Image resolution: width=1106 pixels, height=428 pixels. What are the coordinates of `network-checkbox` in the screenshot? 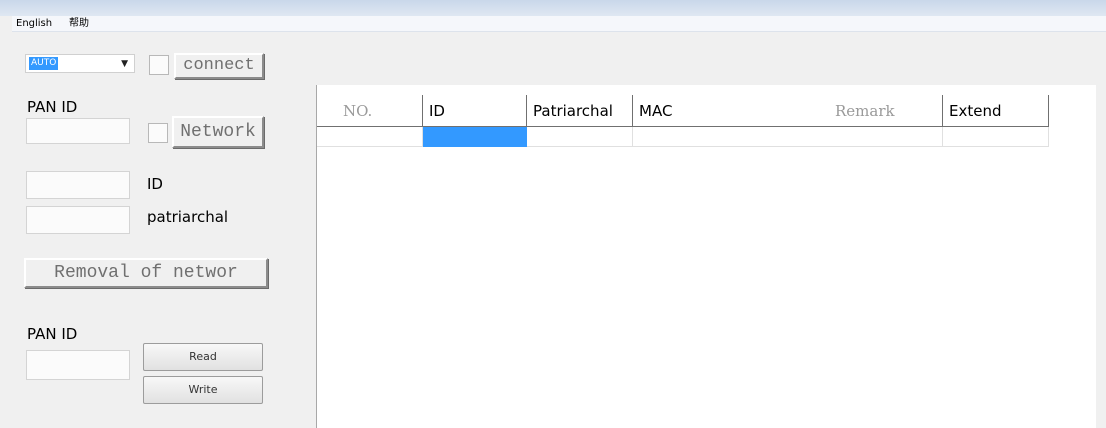 It's located at (158, 133).